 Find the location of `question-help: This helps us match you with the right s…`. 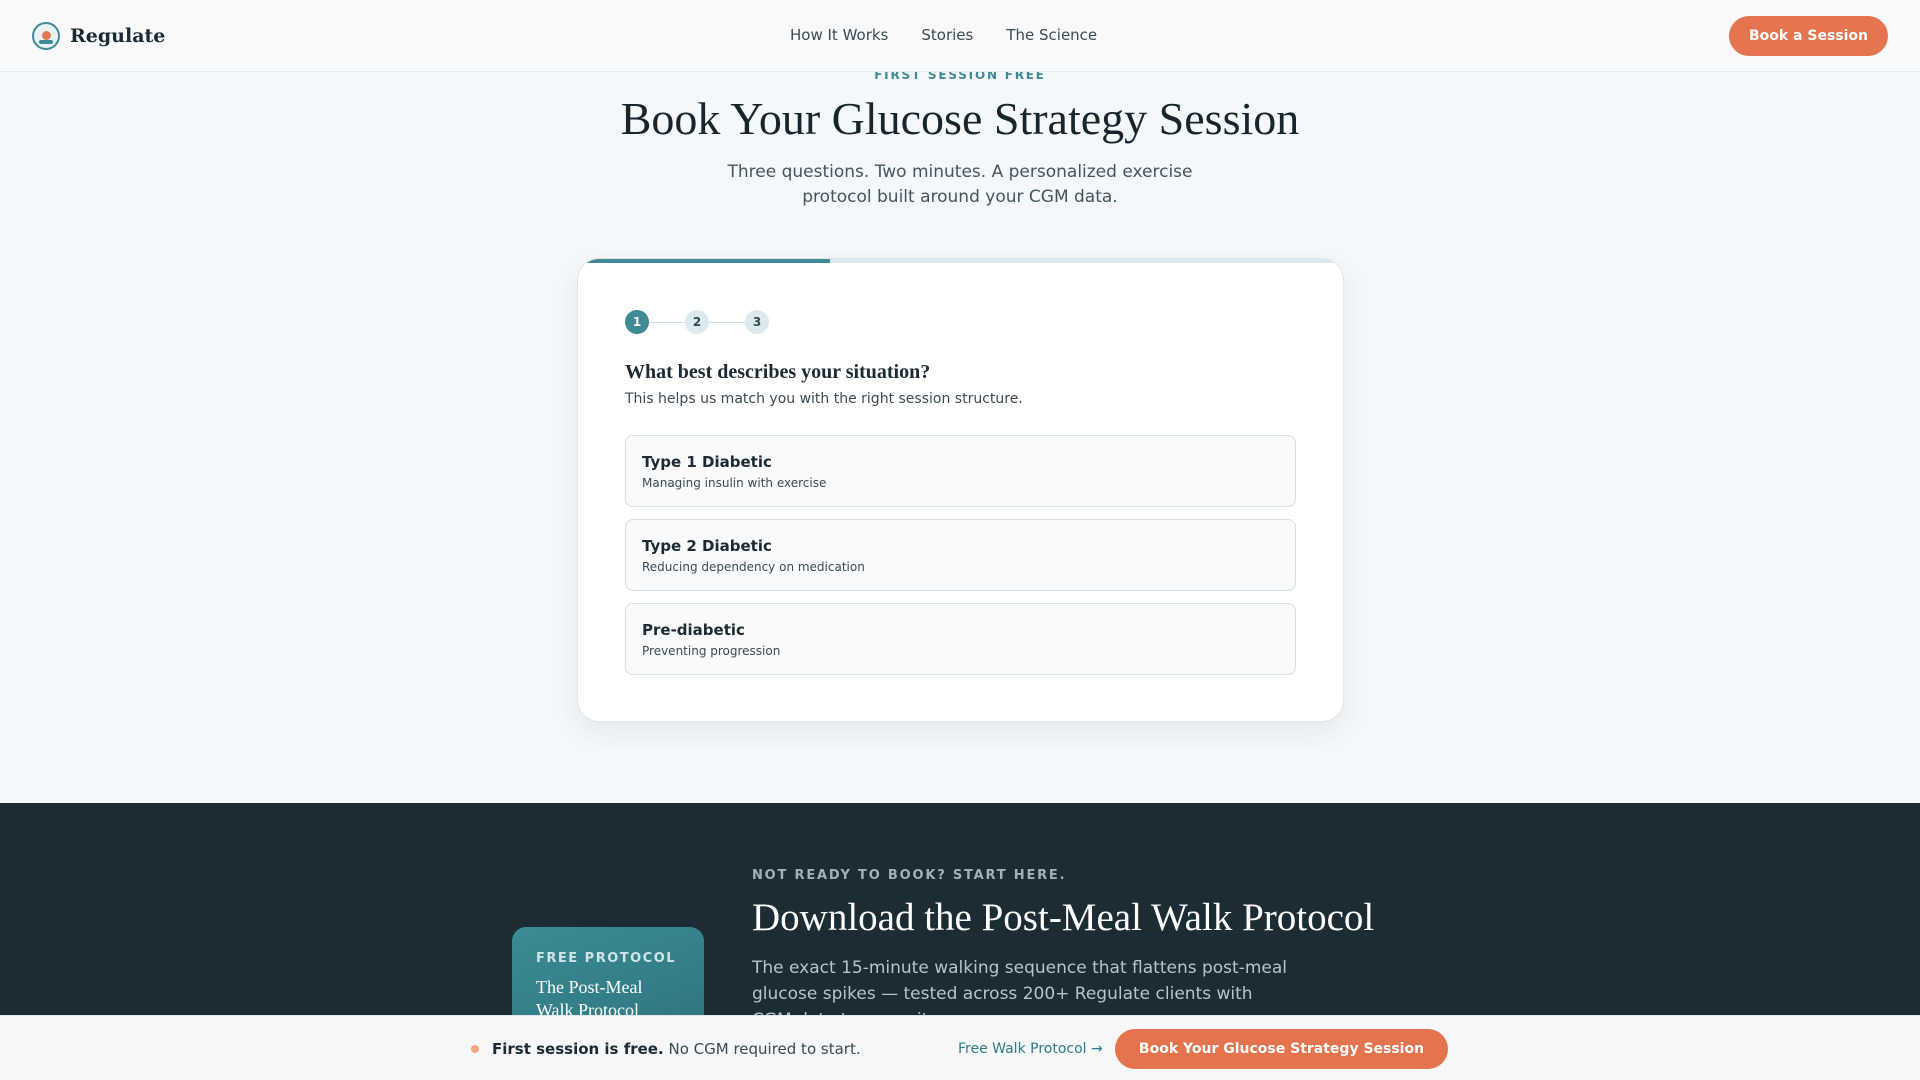

question-help: This helps us match you with the right s… is located at coordinates (824, 399).